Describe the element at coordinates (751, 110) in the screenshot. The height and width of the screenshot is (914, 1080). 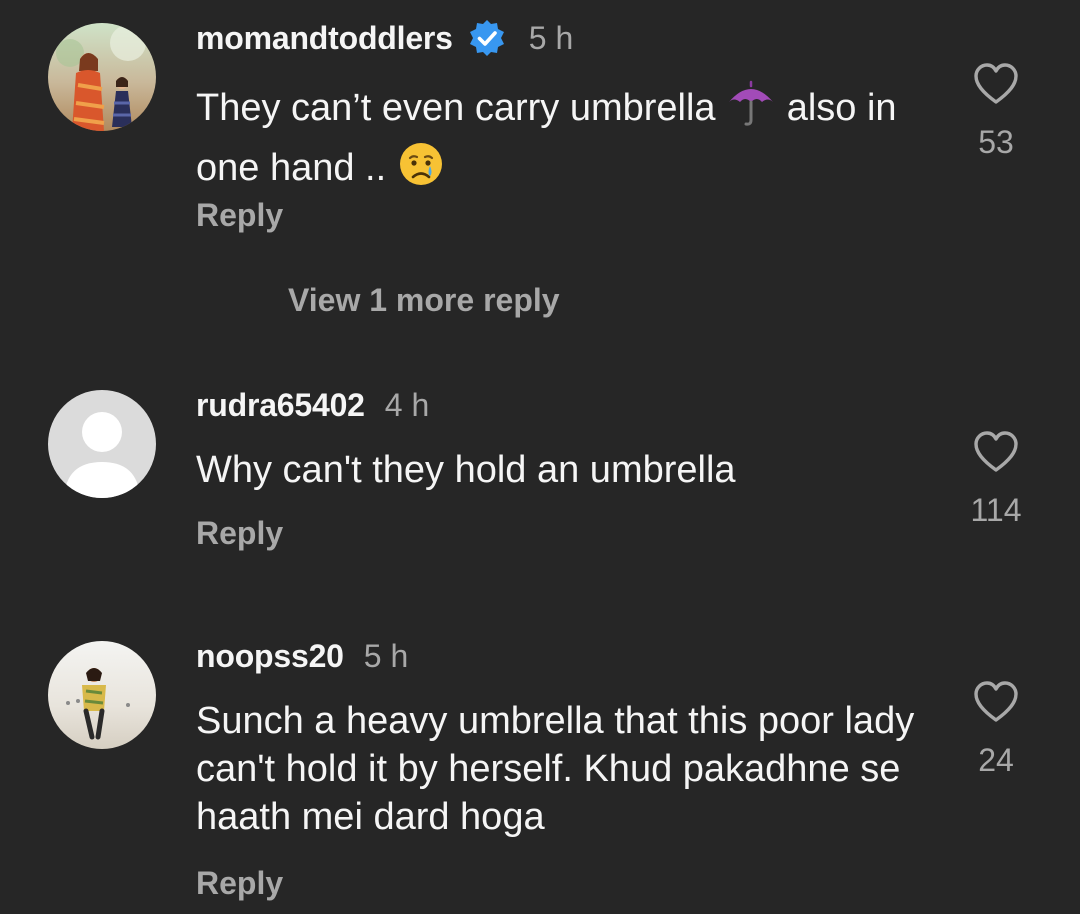
I see `umbrella-emoji-icon` at that location.